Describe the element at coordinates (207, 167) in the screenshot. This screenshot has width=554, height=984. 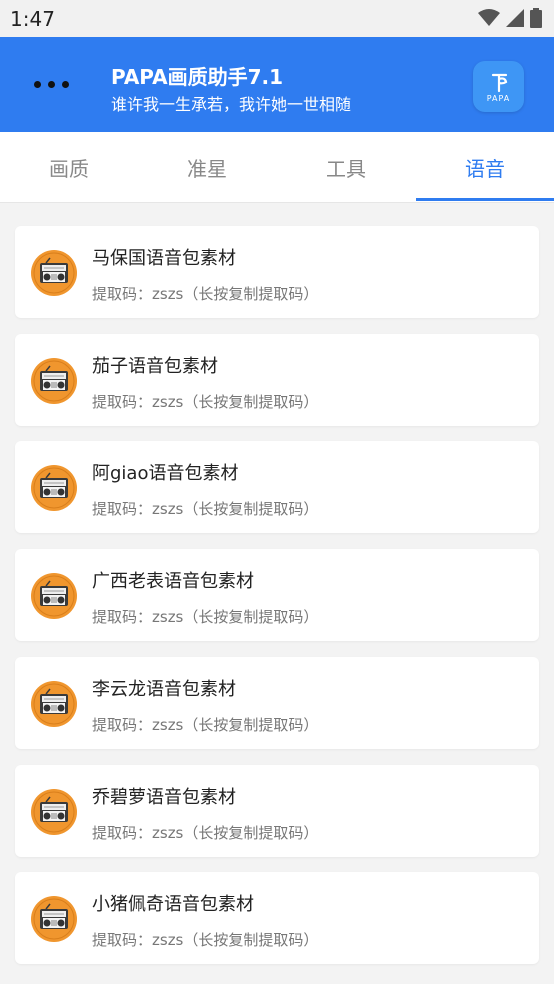
I see `tab-crosshair: 准星` at that location.